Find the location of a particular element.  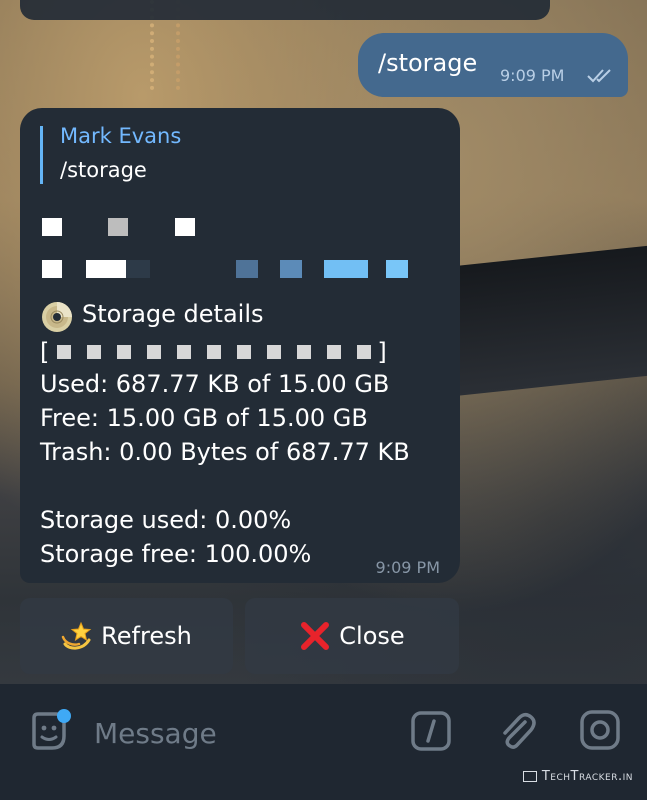

watermark-logo-icon is located at coordinates (529, 776).